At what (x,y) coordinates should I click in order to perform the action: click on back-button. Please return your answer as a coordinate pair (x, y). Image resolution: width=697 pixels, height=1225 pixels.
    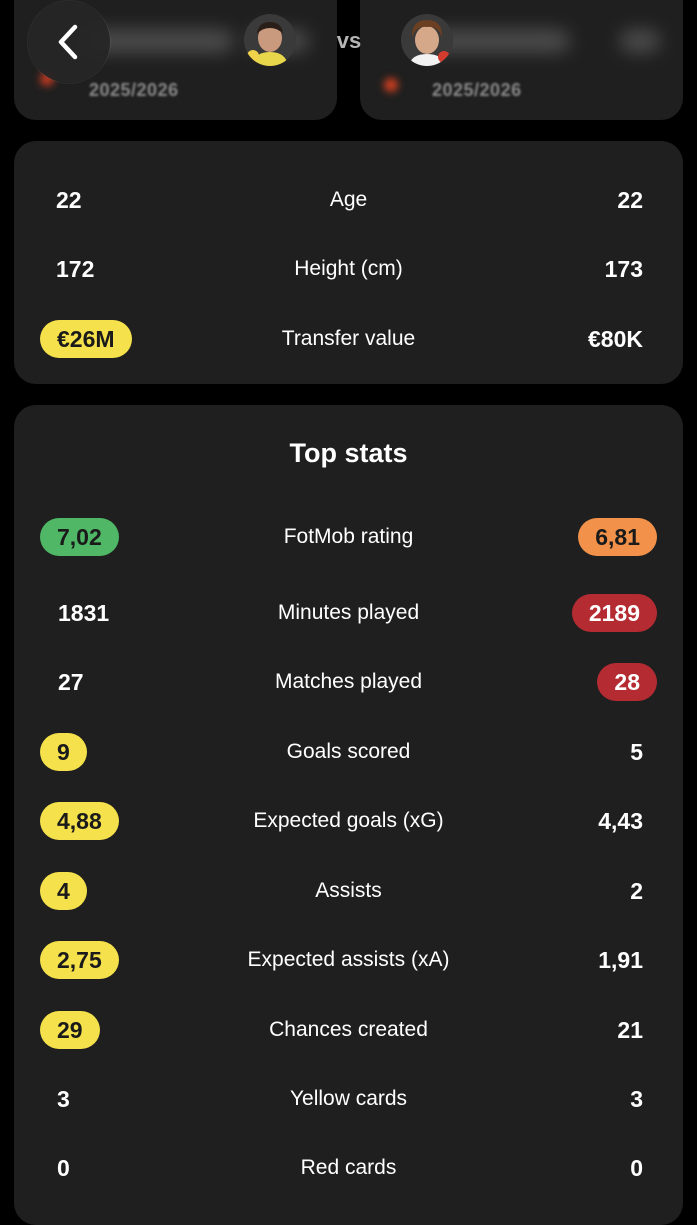
    Looking at the image, I should click on (69, 42).